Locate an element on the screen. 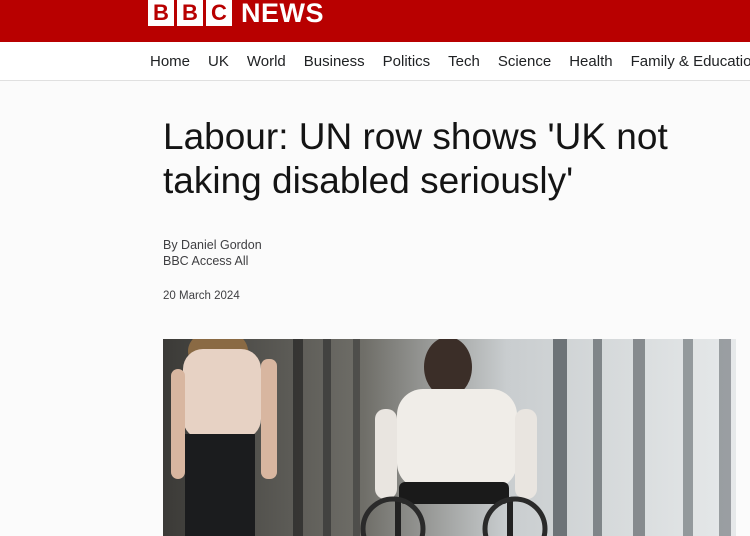 The height and width of the screenshot is (536, 750). nav-item-tech: Tech is located at coordinates (464, 61).